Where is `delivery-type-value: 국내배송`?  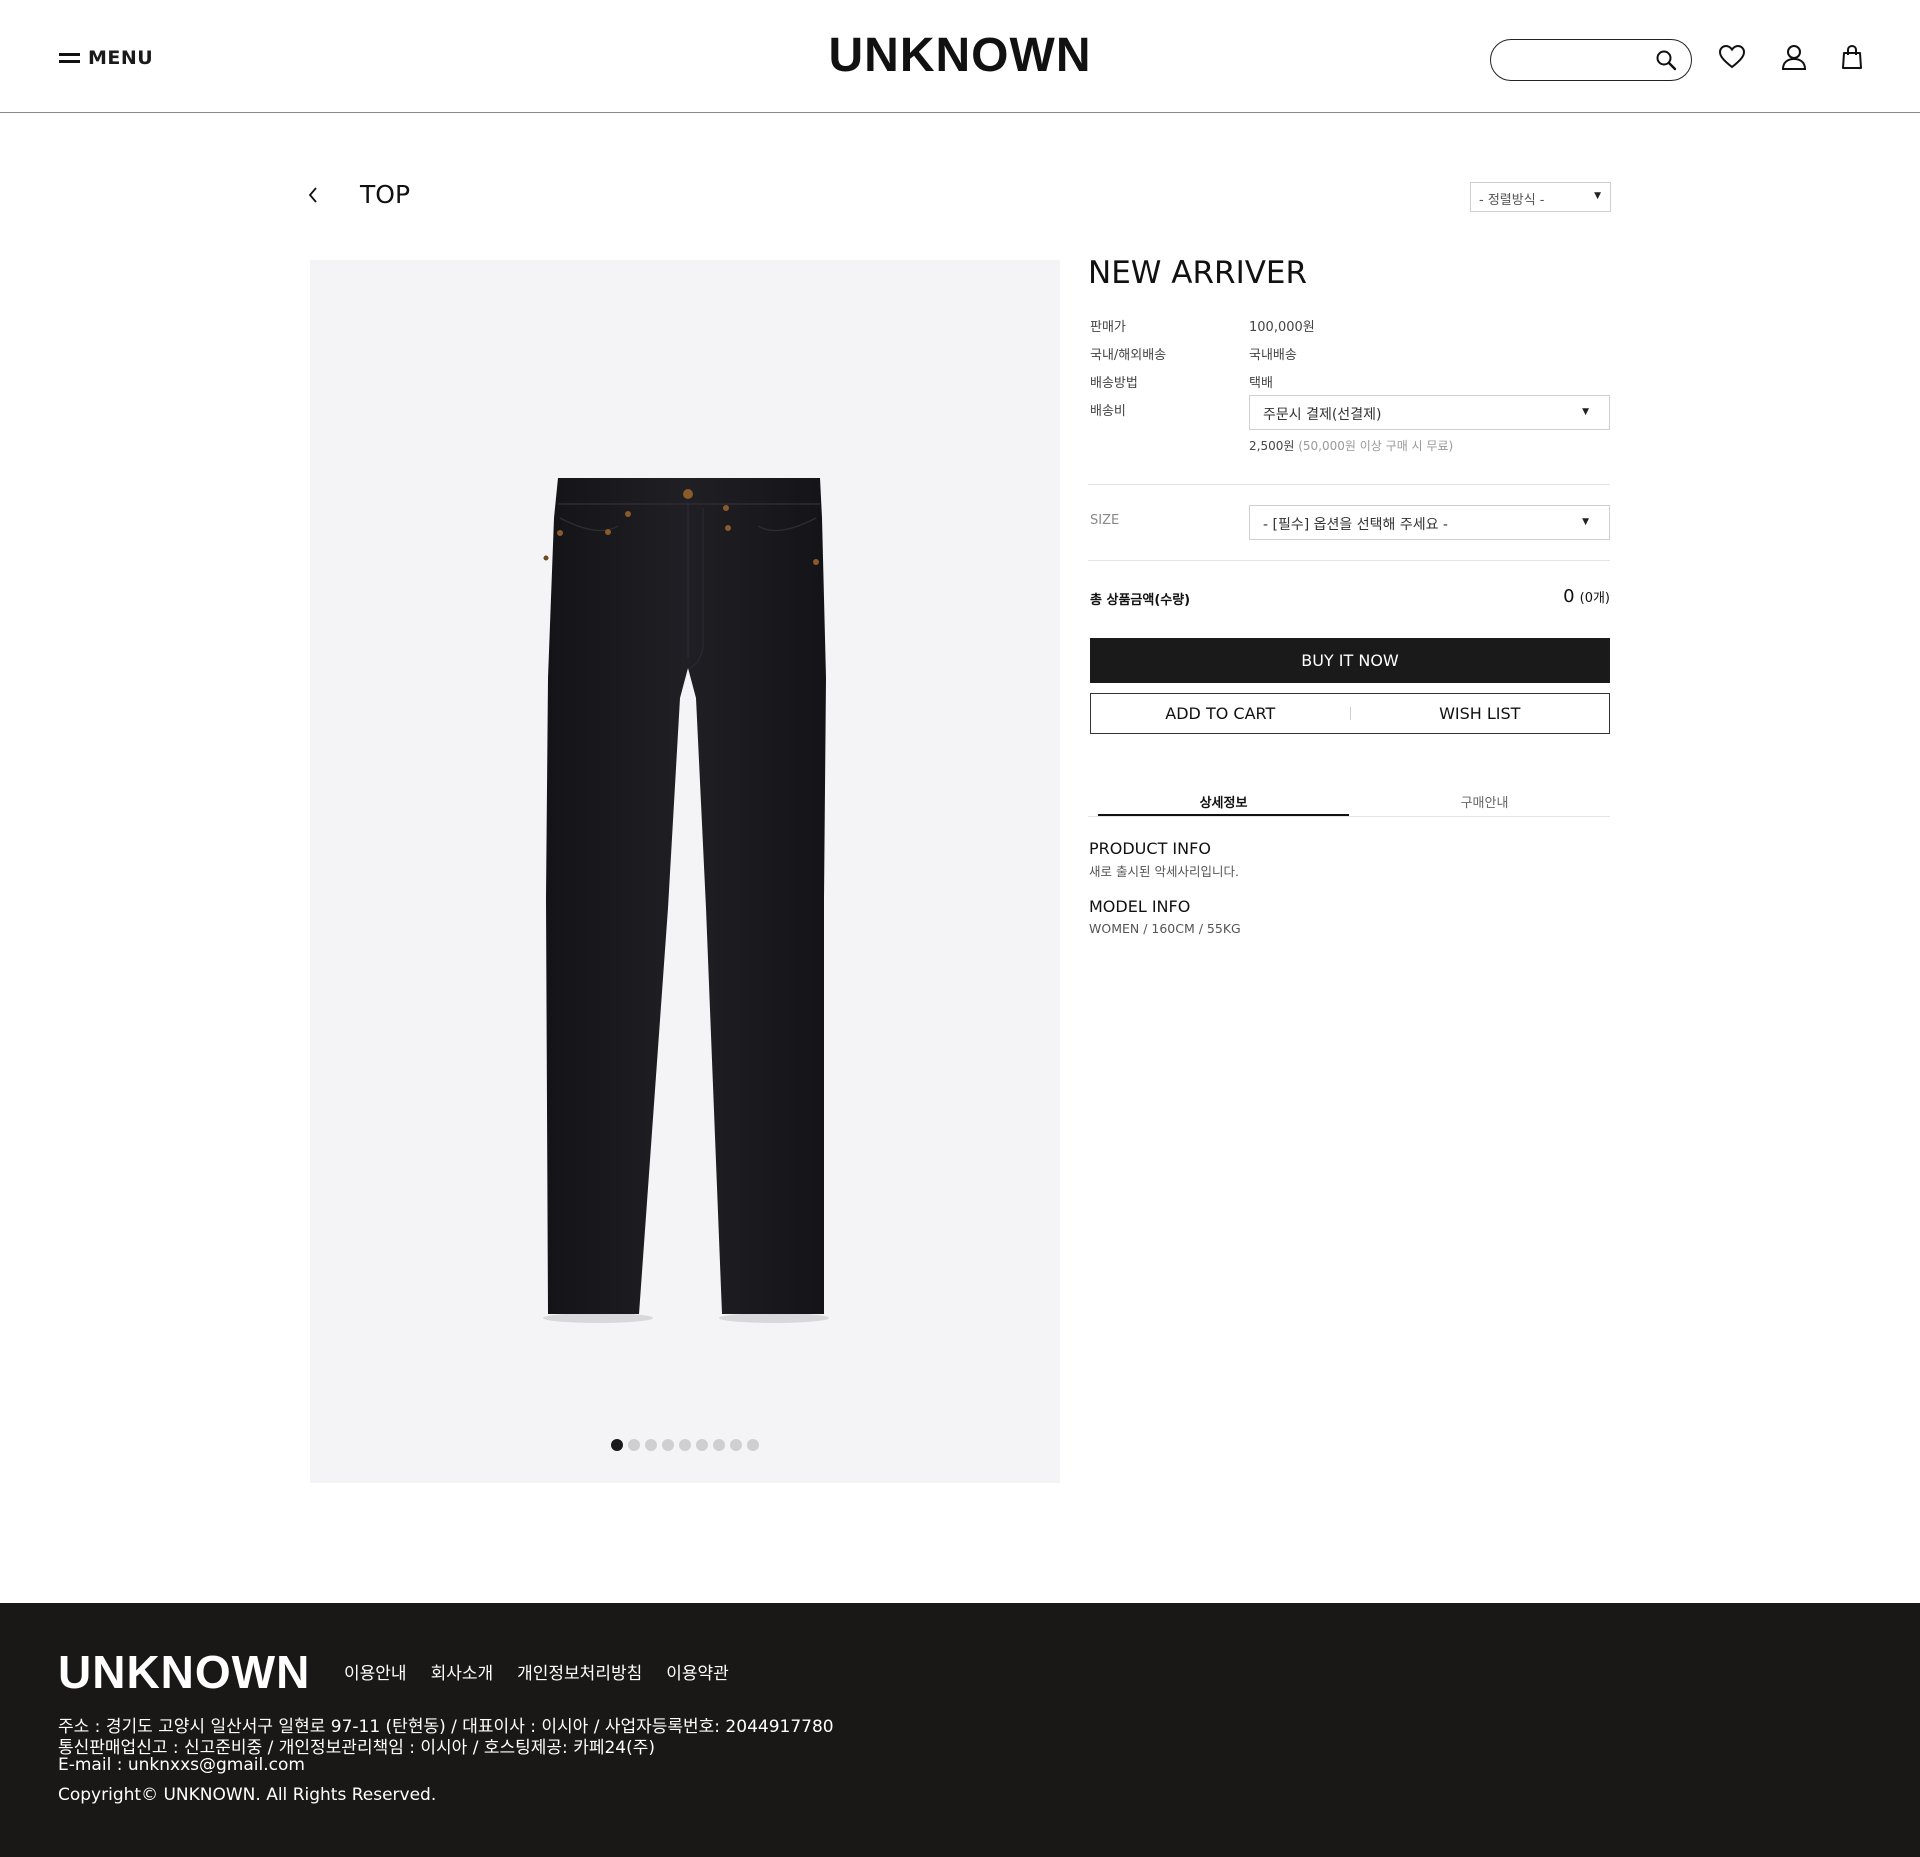
delivery-type-value: 국내배송 is located at coordinates (1273, 355).